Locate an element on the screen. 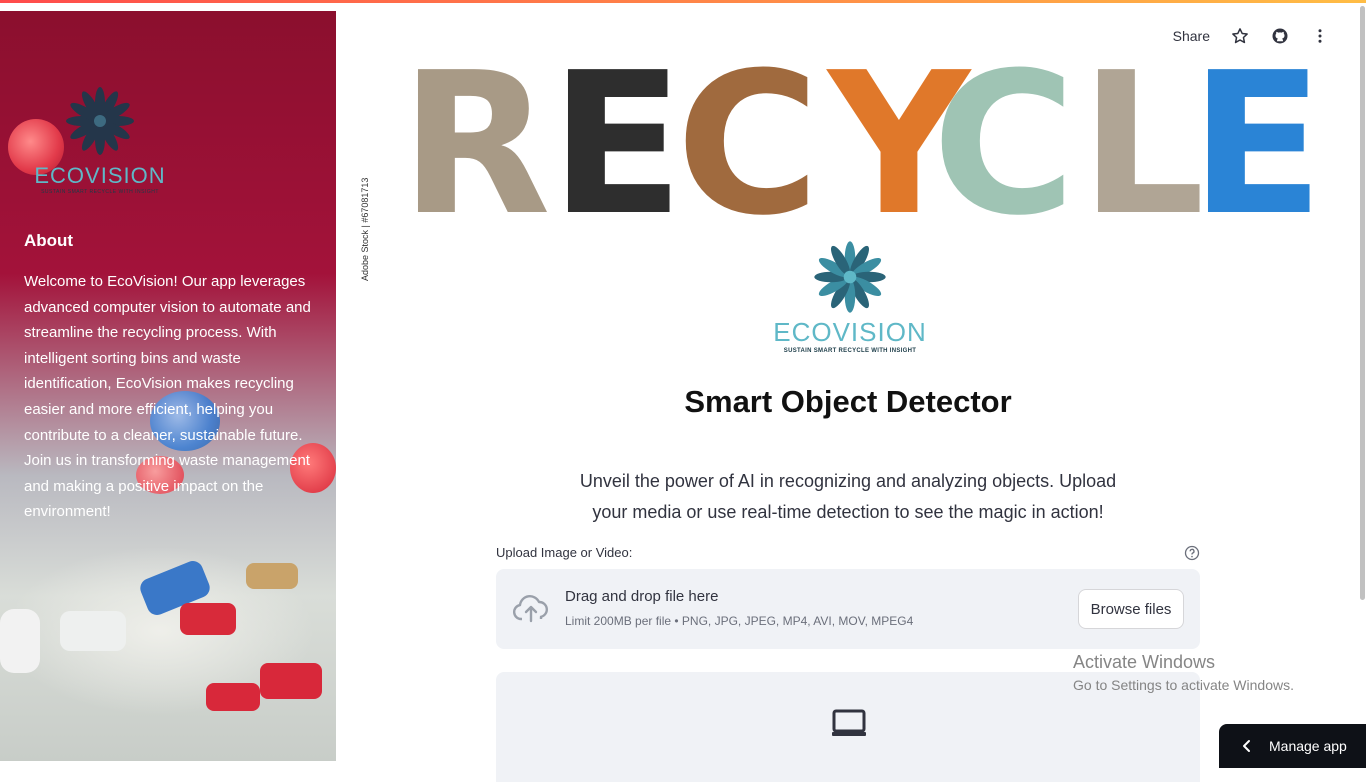 The width and height of the screenshot is (1366, 782). page-scrollbar is located at coordinates (1363, 300).